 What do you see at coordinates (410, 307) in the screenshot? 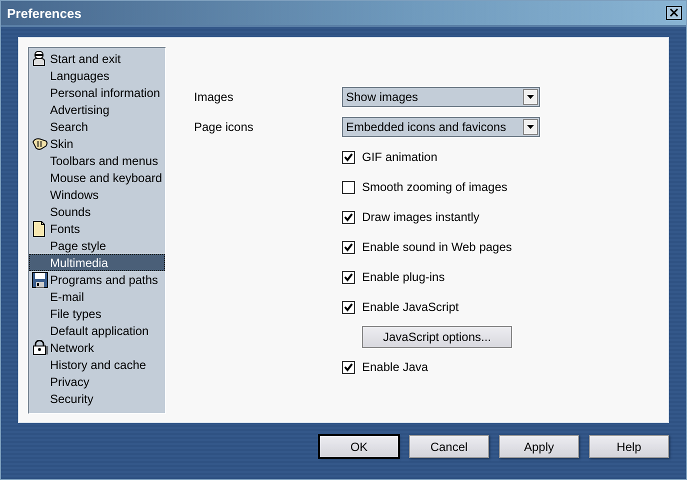
I see `checkbox-label: Enable JavaScript` at bounding box center [410, 307].